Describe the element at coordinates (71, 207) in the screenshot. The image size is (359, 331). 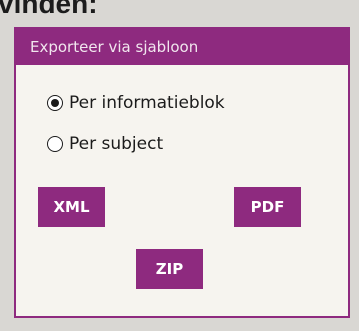
I see `xml-button: XML` at that location.